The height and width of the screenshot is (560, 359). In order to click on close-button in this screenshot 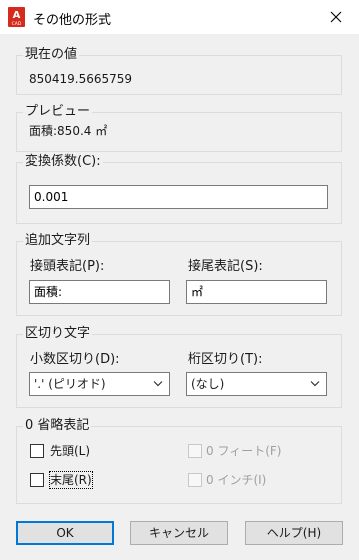, I will do `click(336, 17)`.